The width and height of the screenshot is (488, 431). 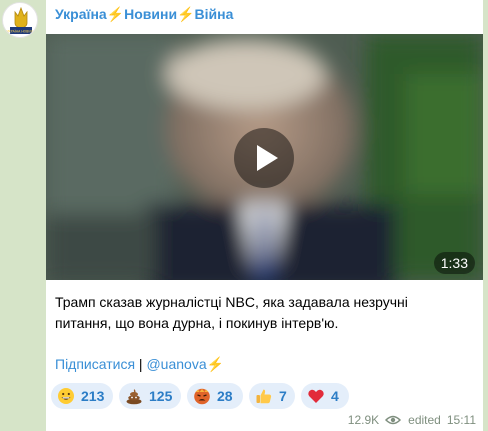 I want to click on channel-name: Україна⚡Новини⚡Війна, so click(x=144, y=14).